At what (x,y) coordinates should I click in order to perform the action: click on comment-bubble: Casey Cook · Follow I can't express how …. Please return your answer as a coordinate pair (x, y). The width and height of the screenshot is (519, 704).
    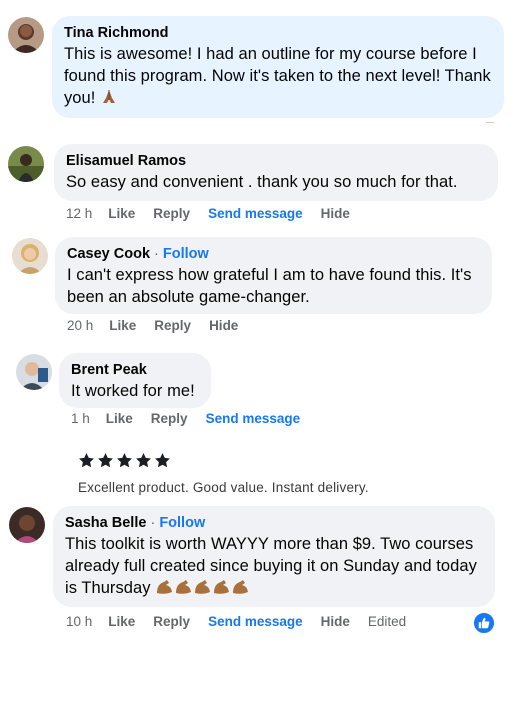
    Looking at the image, I should click on (273, 275).